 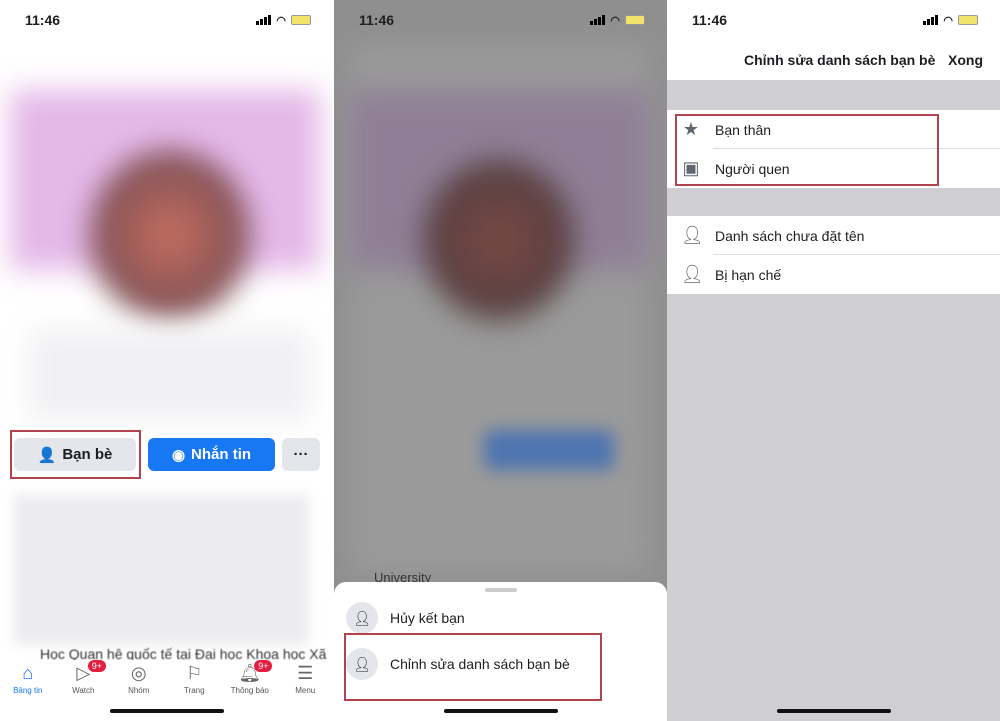 What do you see at coordinates (139, 690) in the screenshot?
I see `nav-label: Nhóm` at bounding box center [139, 690].